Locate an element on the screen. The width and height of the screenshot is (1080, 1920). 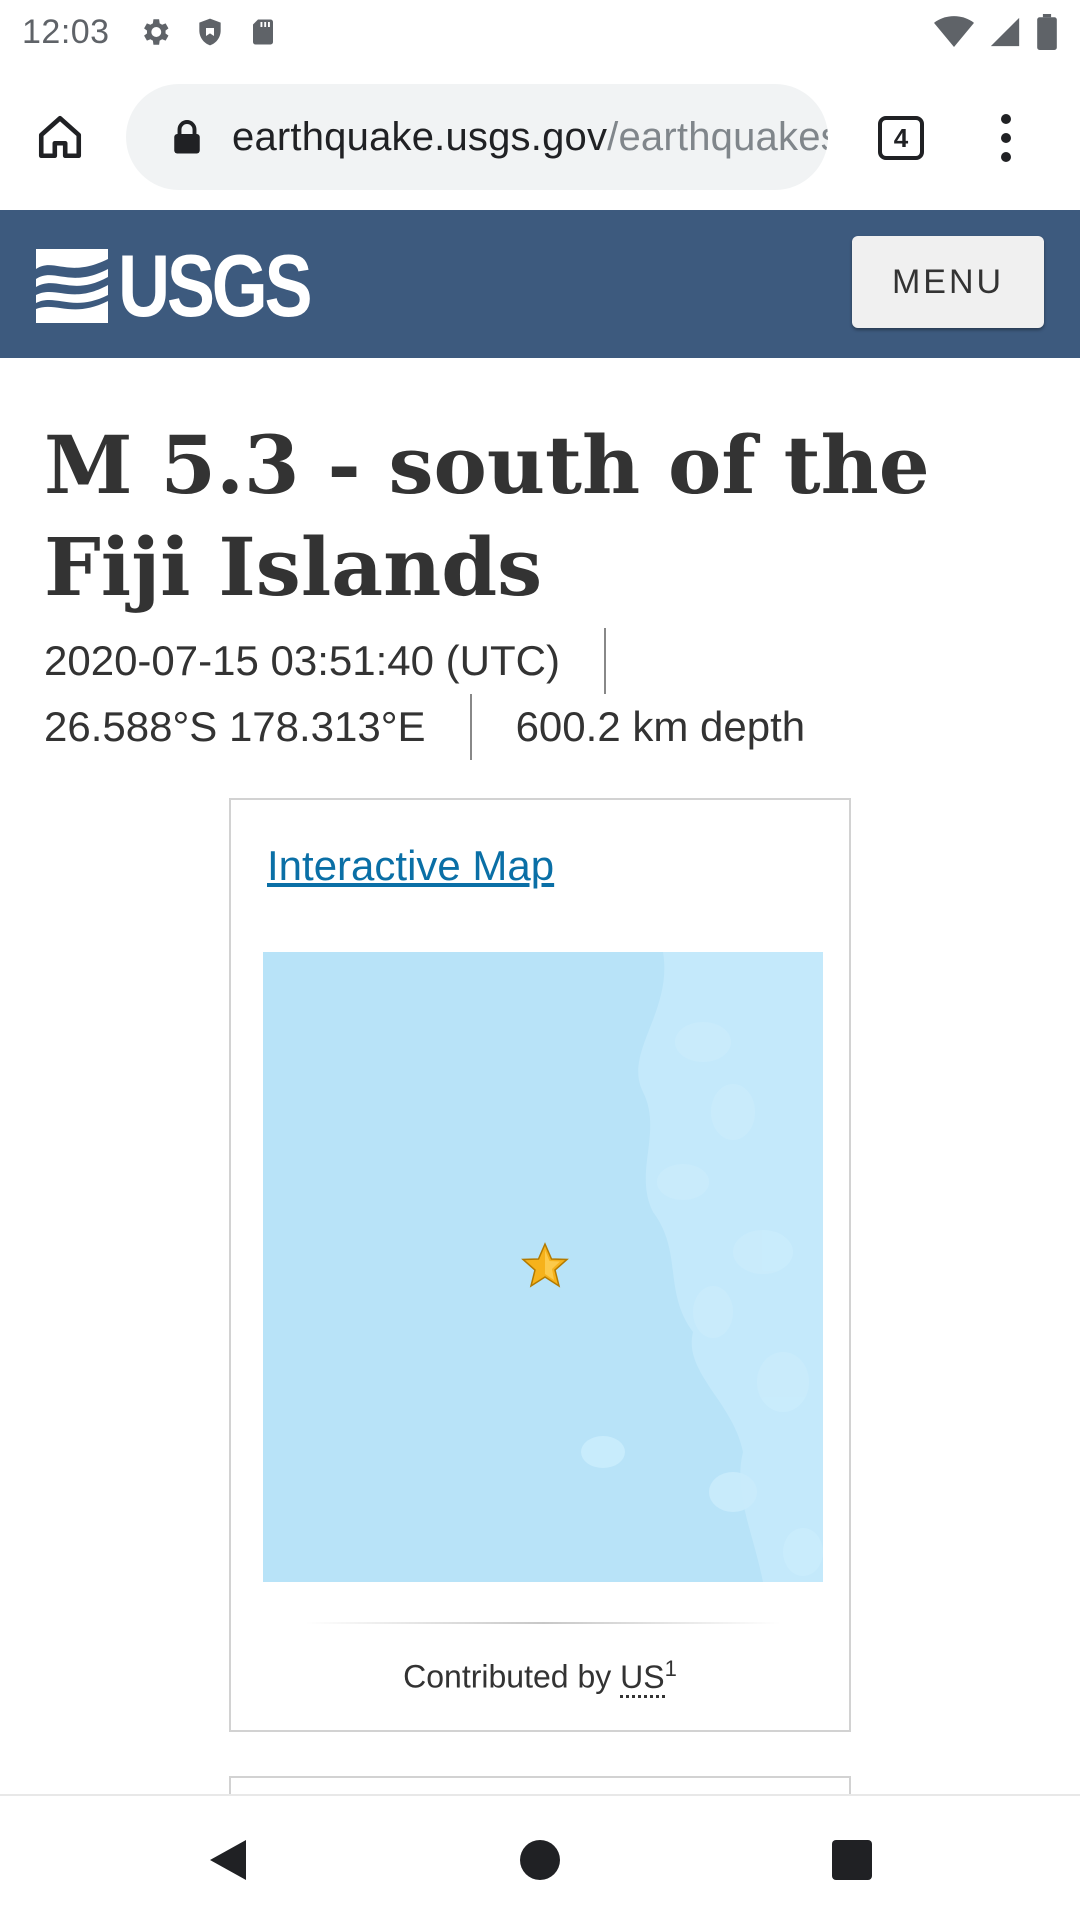
event-depth: 600.2 km depth is located at coordinates (660, 726).